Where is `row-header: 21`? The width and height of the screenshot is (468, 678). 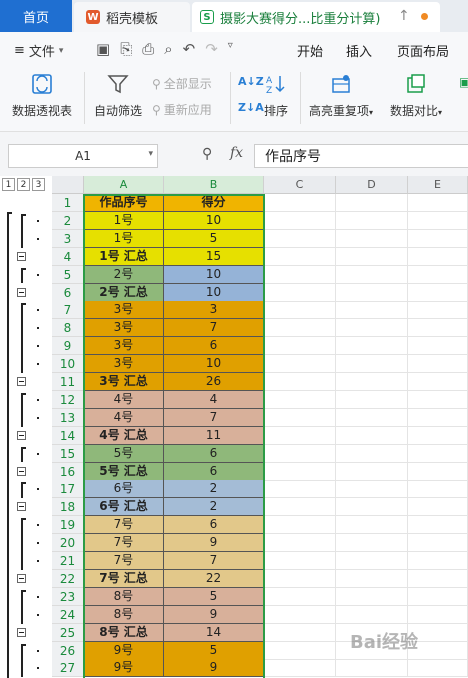
row-header: 21 is located at coordinates (68, 561).